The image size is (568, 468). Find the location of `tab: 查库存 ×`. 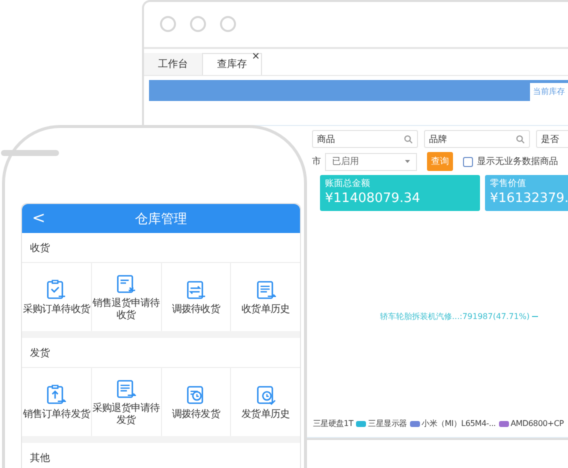

tab: 查库存 × is located at coordinates (232, 63).